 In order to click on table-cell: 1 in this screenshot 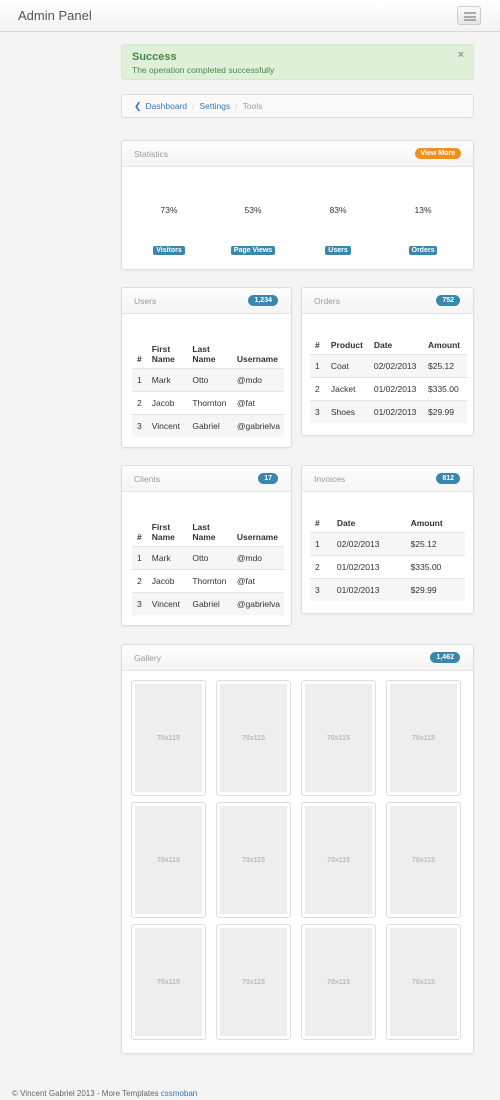, I will do `click(318, 365)`.